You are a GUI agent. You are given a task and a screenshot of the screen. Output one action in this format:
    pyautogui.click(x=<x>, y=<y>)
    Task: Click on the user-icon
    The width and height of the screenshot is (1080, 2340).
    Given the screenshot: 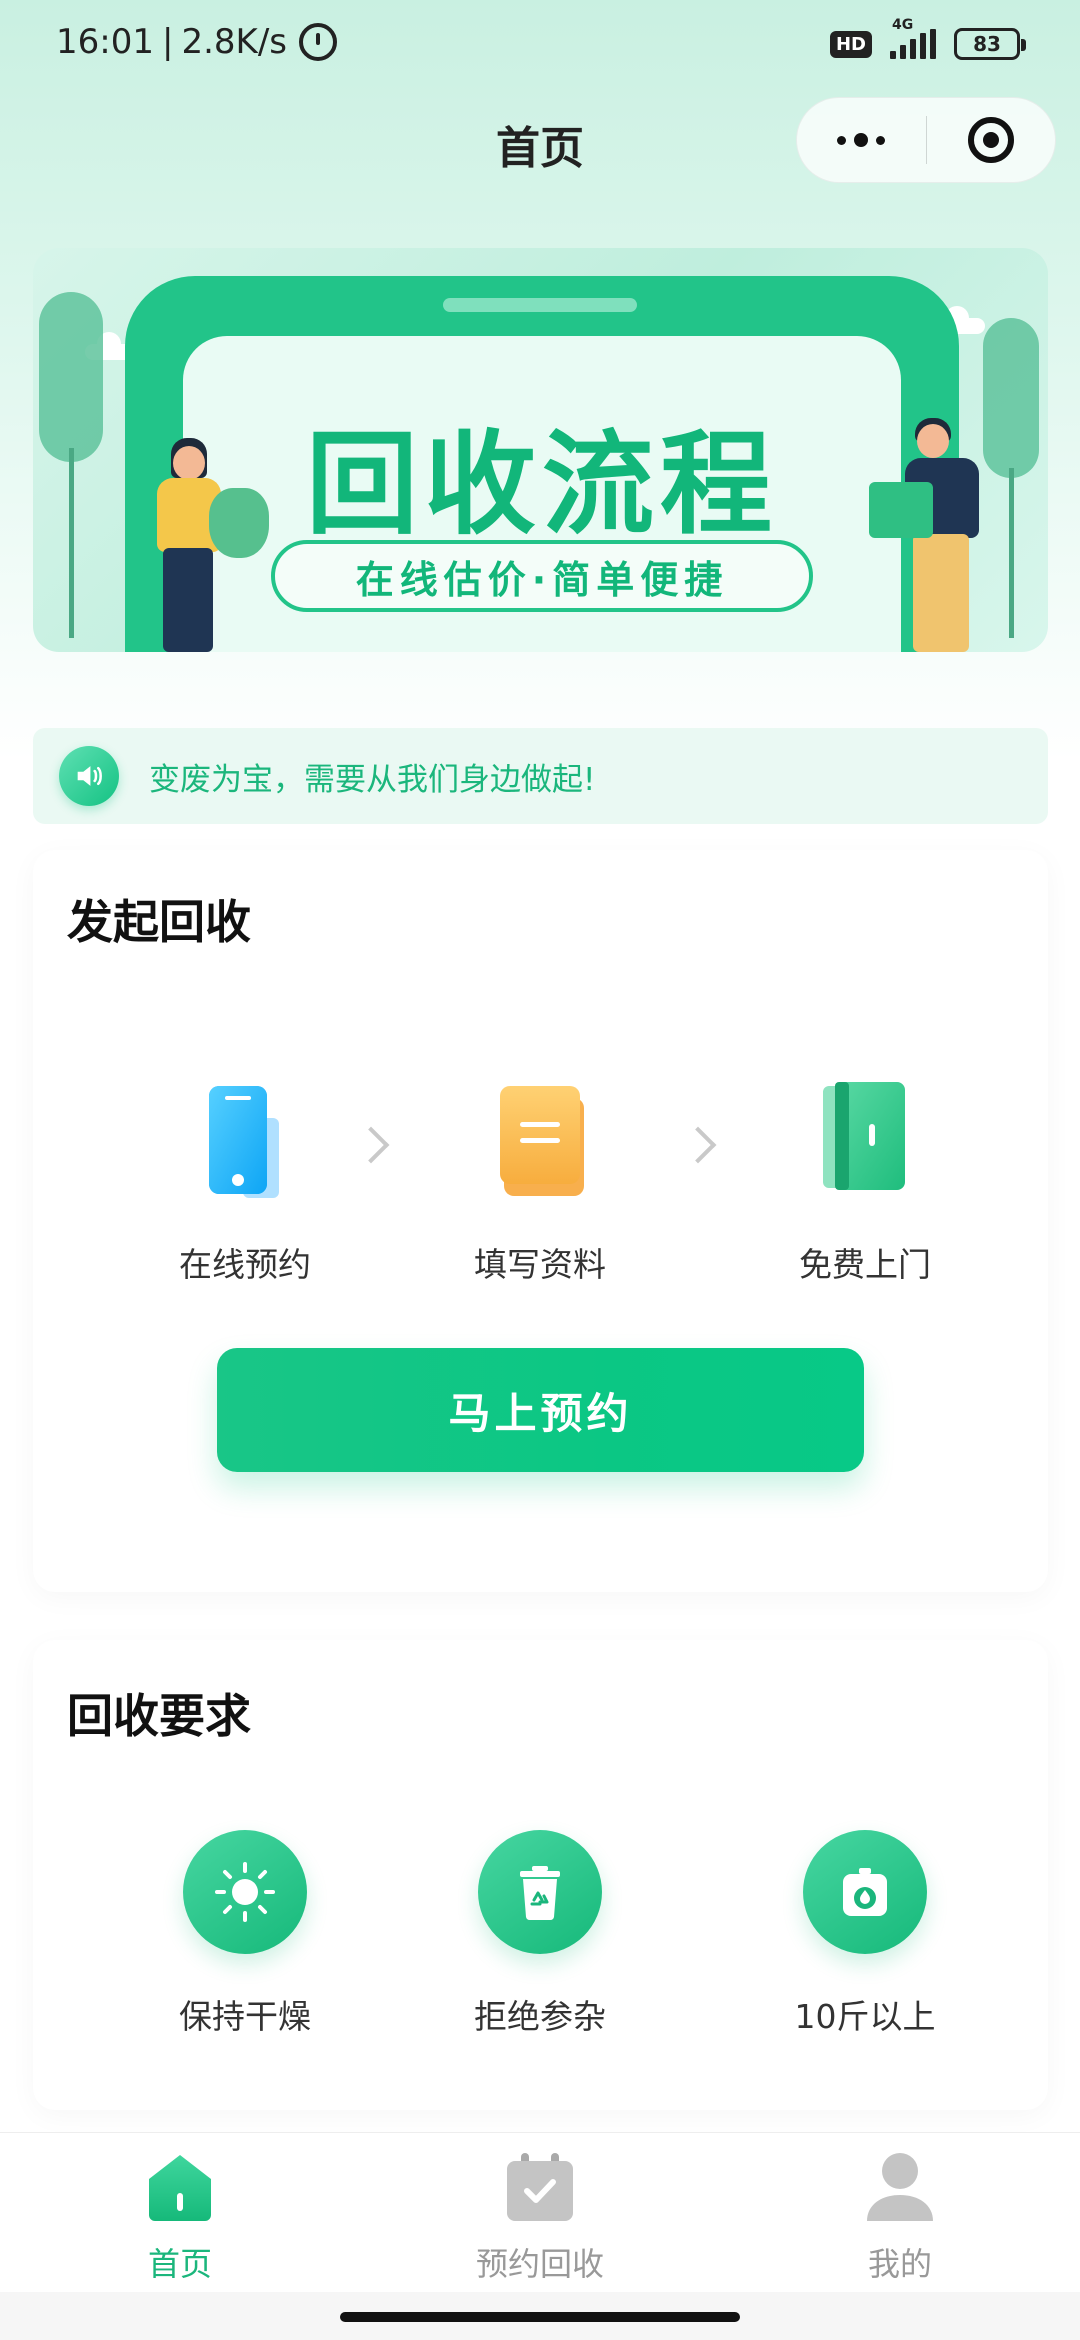 What is the action you would take?
    pyautogui.click(x=900, y=2187)
    